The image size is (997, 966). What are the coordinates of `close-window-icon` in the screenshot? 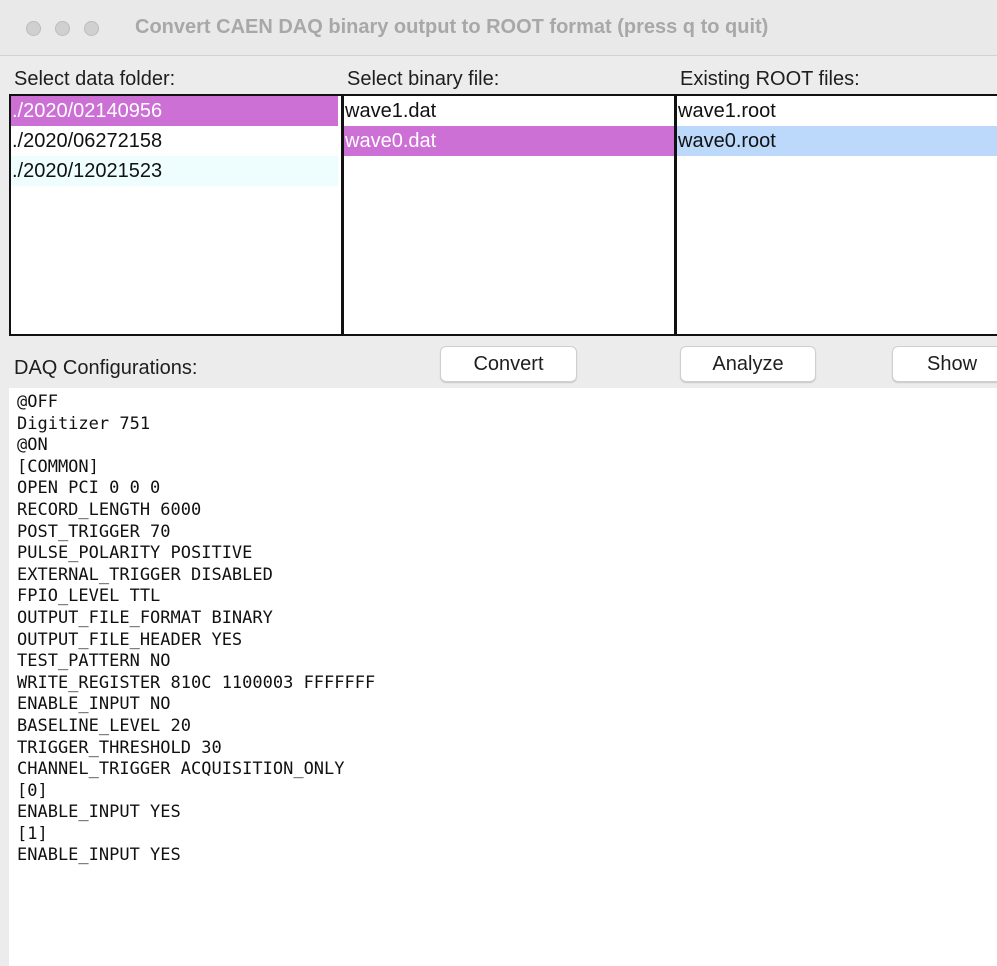 It's located at (33, 28).